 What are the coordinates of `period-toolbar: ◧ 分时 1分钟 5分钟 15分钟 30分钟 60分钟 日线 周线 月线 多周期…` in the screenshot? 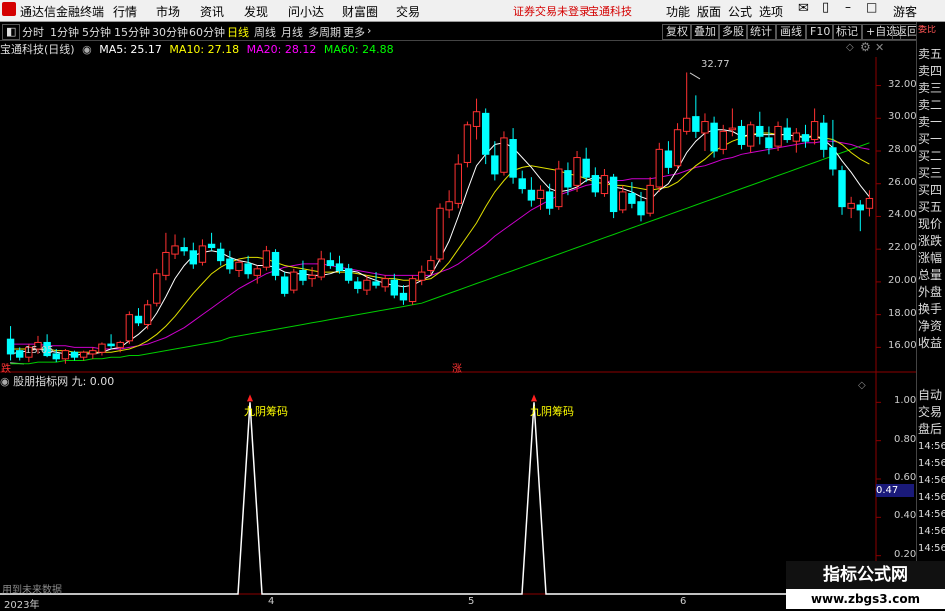 It's located at (472, 31).